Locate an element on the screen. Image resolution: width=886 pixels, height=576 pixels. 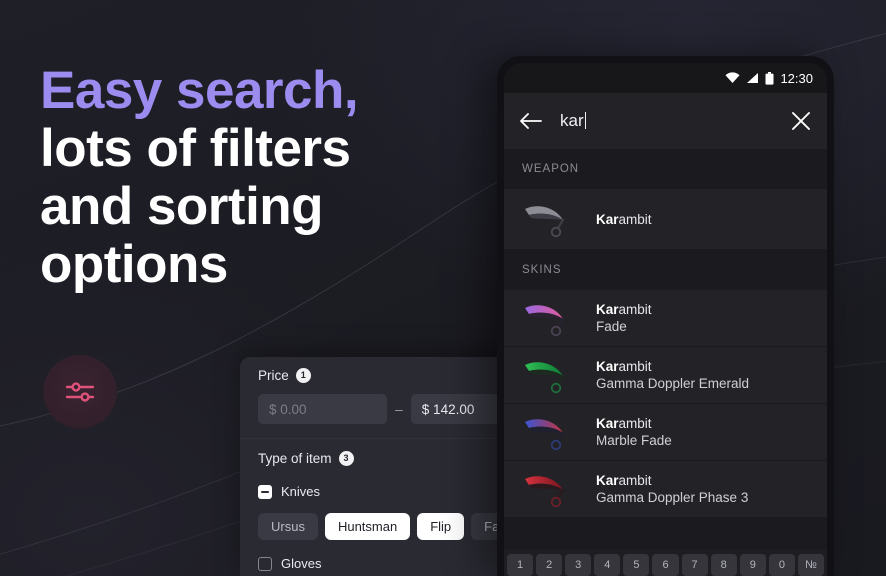
search-bar: kar is located at coordinates (665, 121).